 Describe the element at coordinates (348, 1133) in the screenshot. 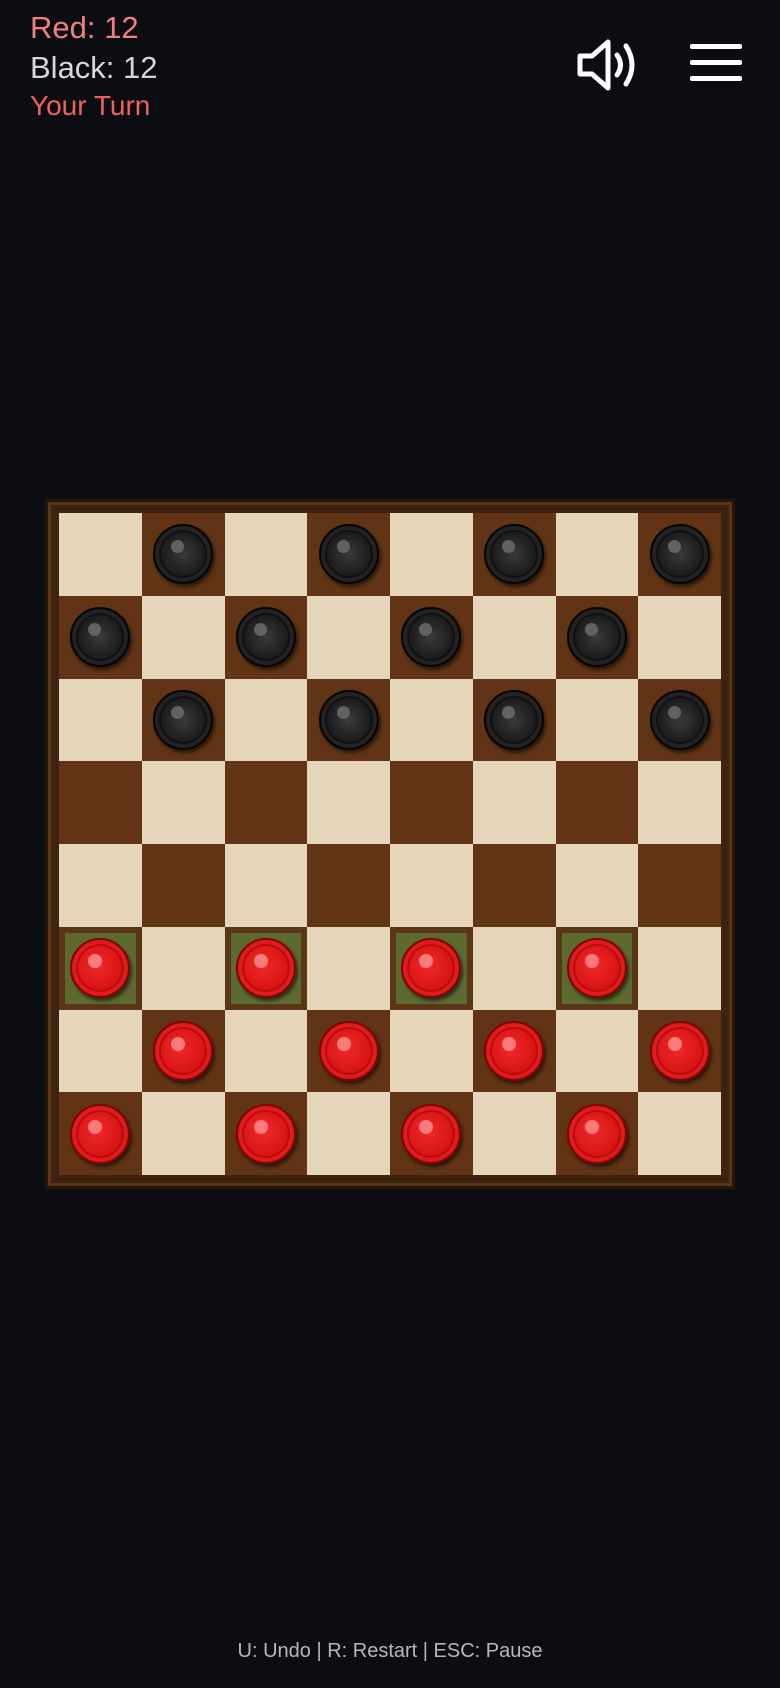

I see `board-square-r7-c3` at that location.